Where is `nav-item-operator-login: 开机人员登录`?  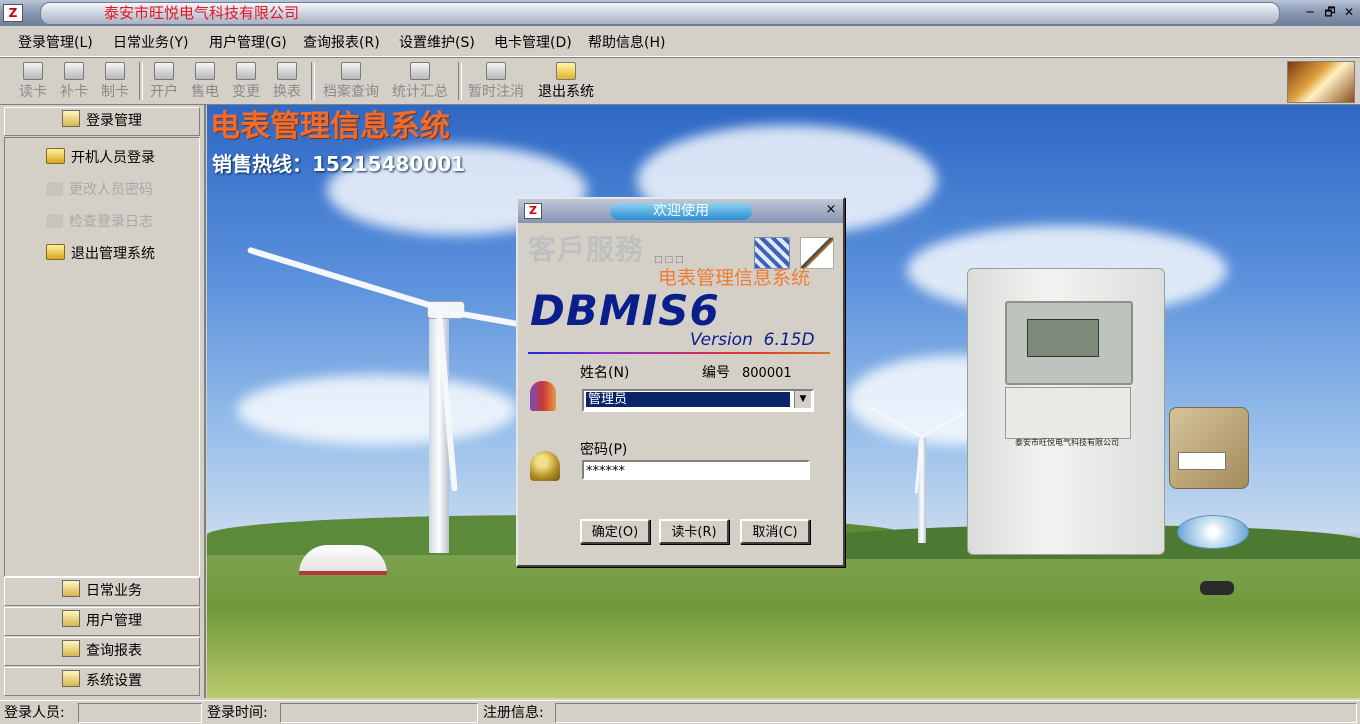
nav-item-operator-login: 开机人员登录 is located at coordinates (100, 158).